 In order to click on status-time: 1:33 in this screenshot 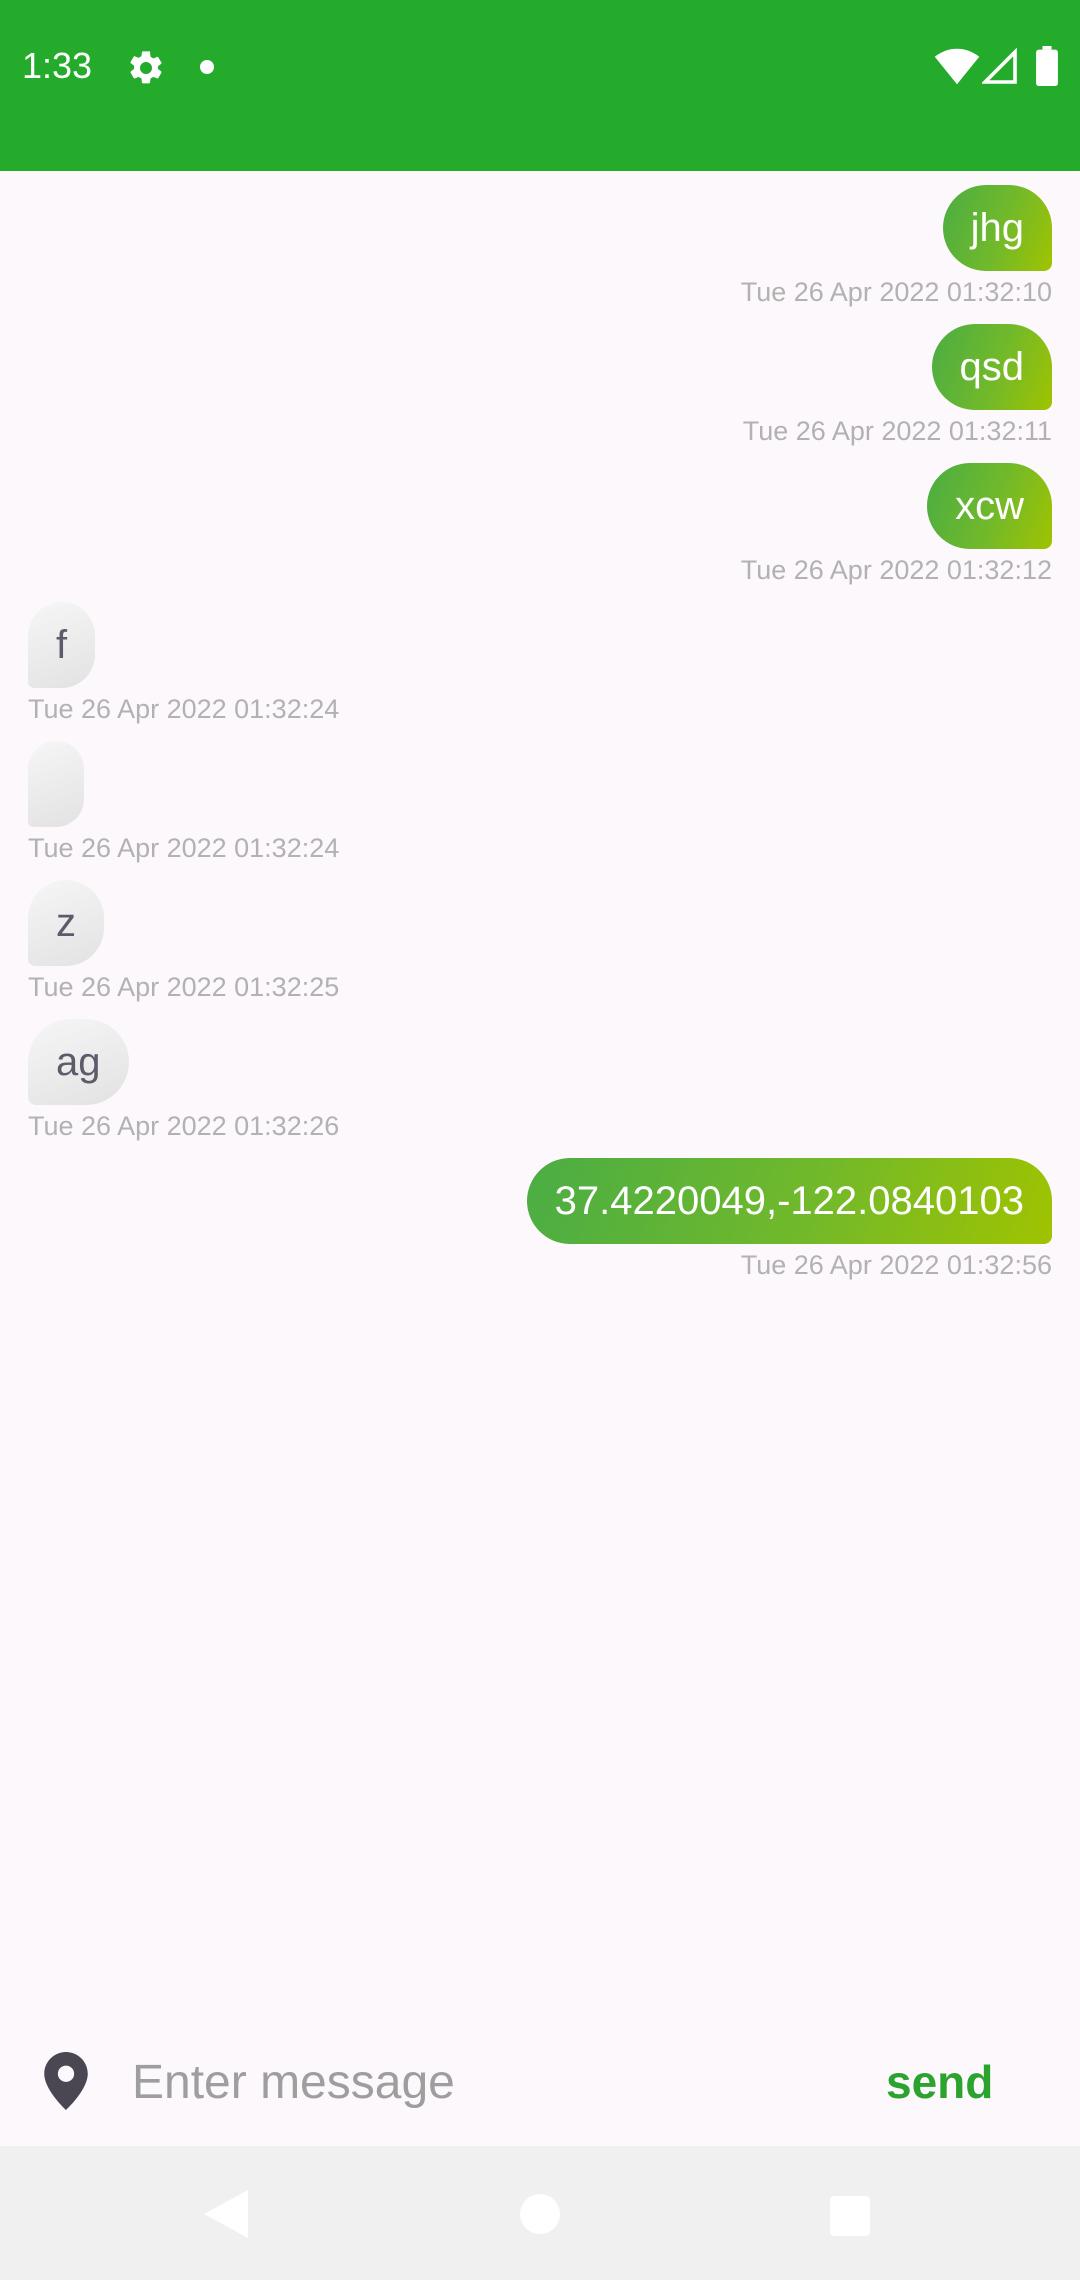, I will do `click(57, 65)`.